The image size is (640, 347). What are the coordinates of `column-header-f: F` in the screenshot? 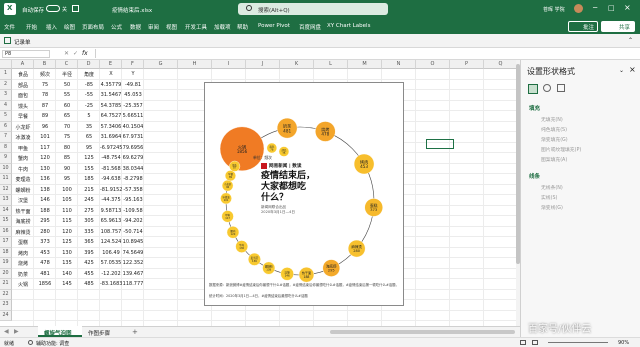 It's located at (133, 64).